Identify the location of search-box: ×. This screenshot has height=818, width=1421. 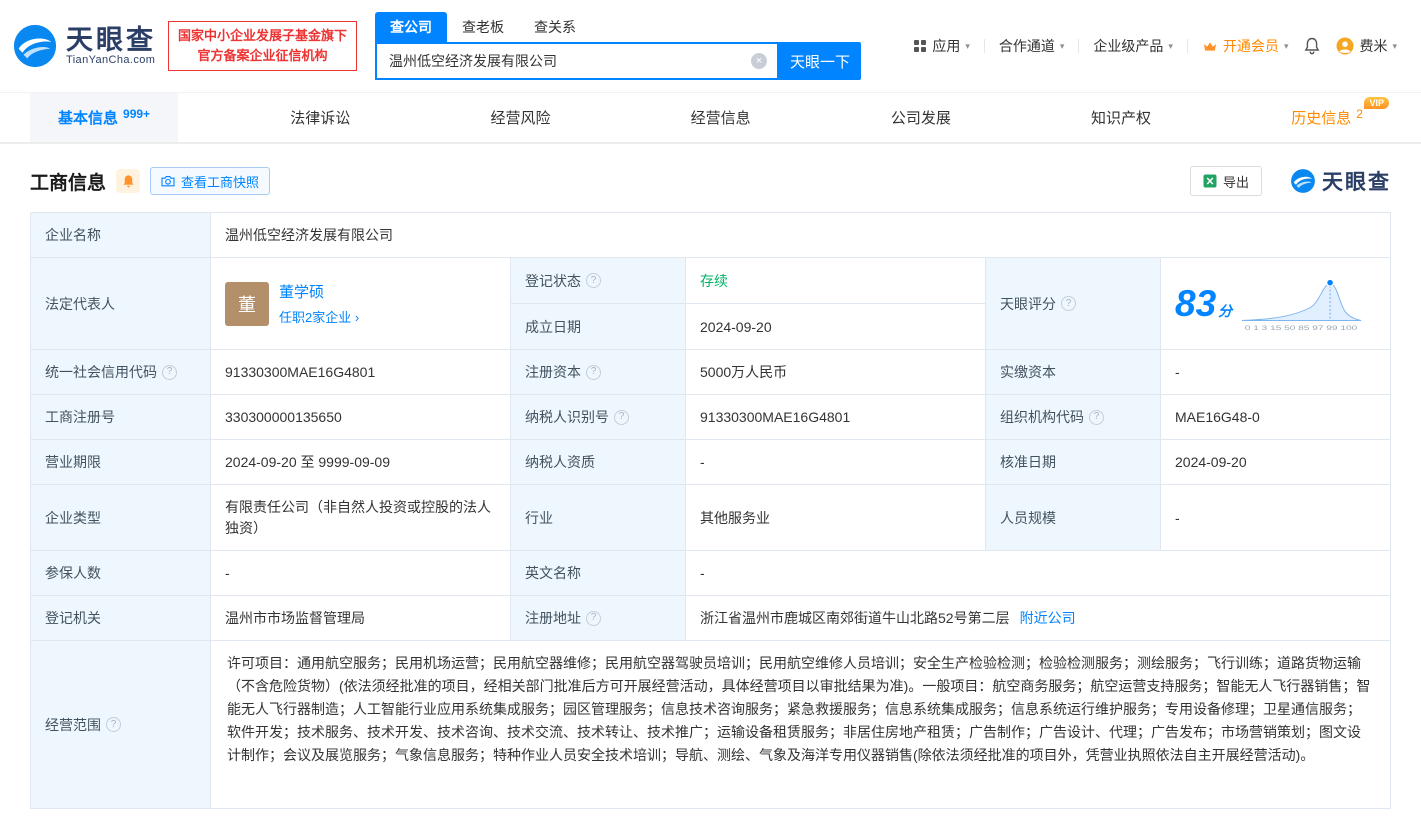
(577, 61).